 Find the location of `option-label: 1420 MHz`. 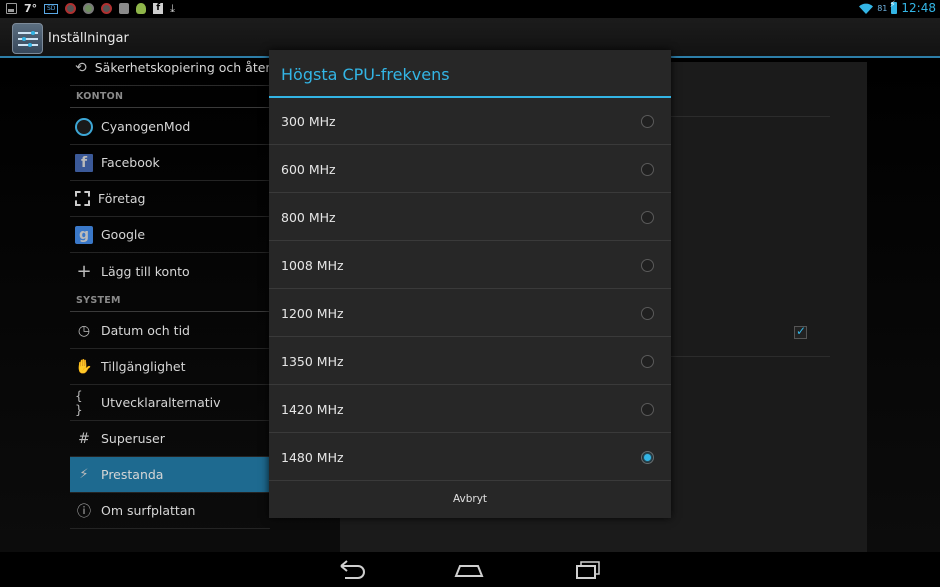

option-label: 1420 MHz is located at coordinates (312, 409).